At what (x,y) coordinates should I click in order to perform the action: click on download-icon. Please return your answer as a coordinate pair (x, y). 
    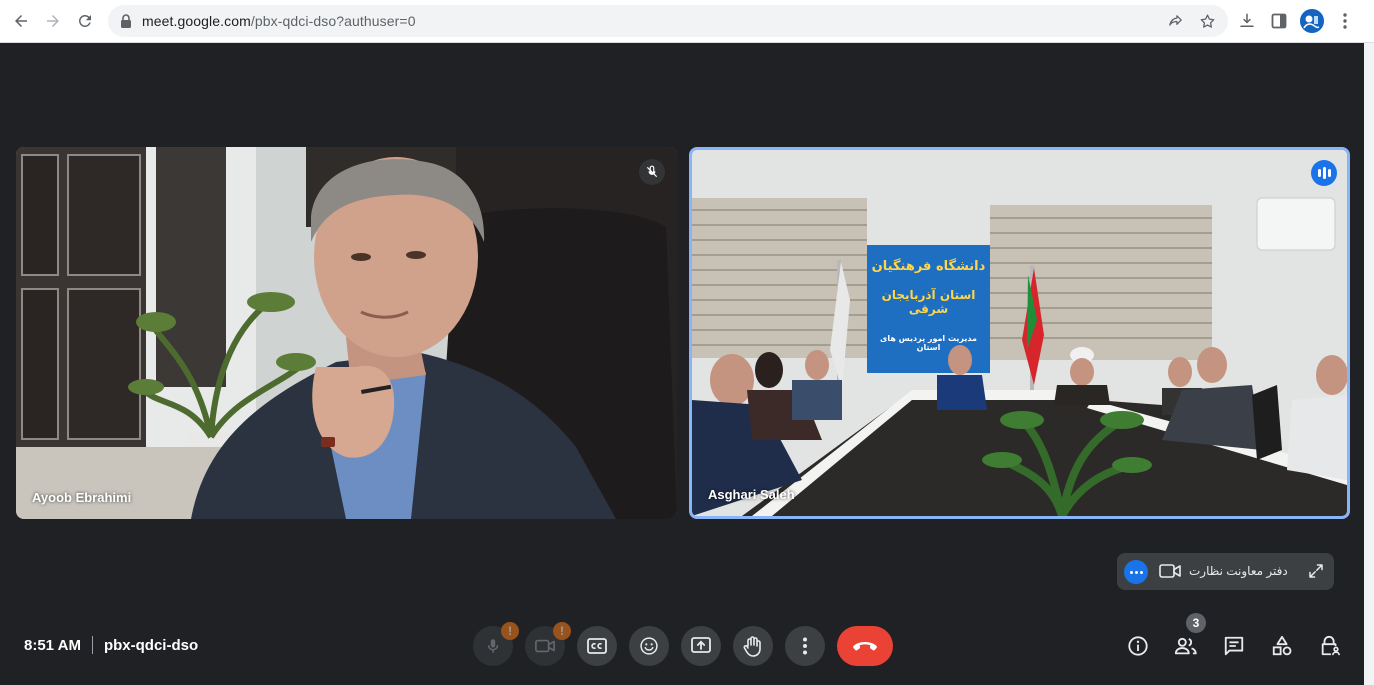
    Looking at the image, I should click on (1247, 20).